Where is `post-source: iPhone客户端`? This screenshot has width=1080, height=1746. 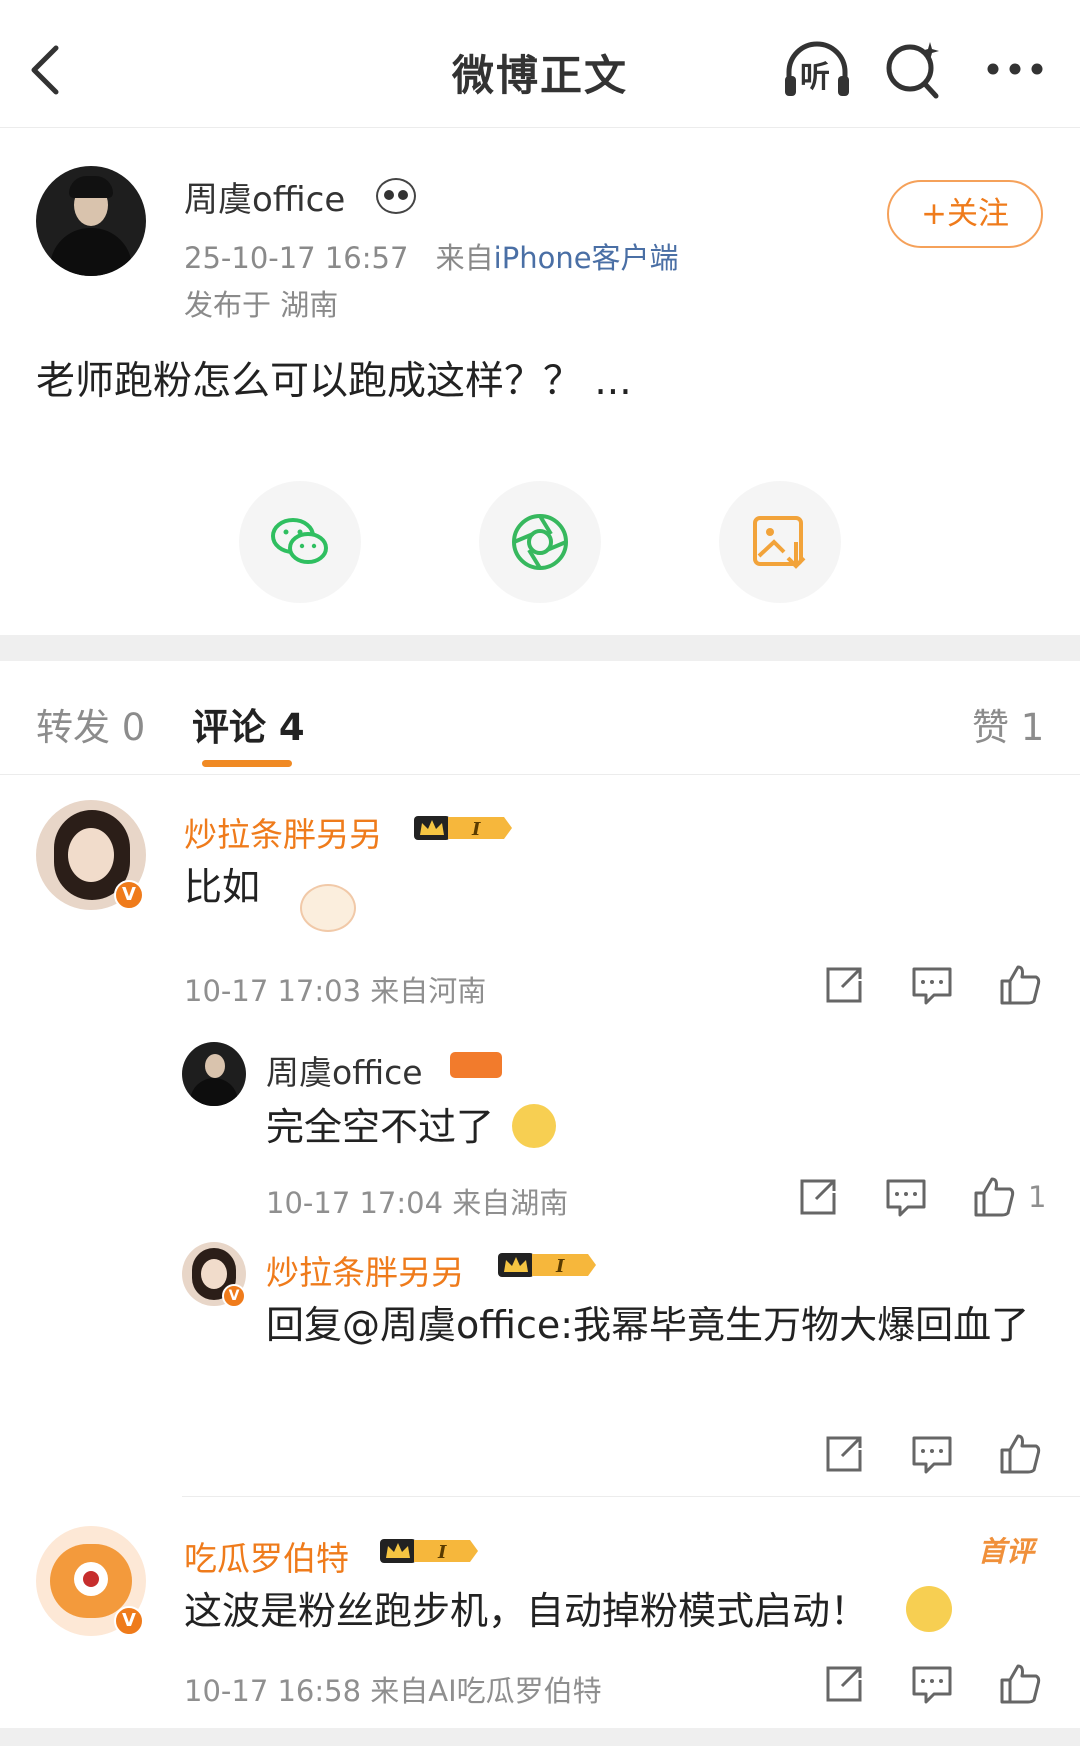 post-source: iPhone客户端 is located at coordinates (586, 258).